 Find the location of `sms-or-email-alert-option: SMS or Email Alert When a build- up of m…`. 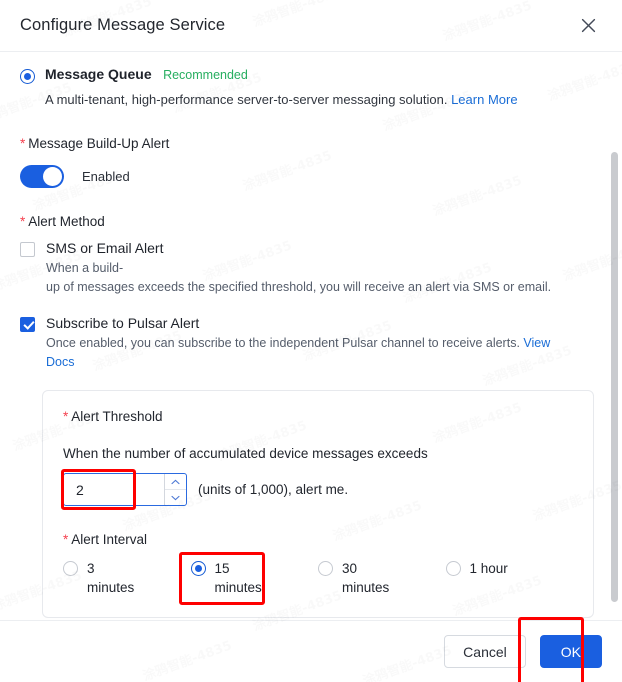

sms-or-email-alert-option: SMS or Email Alert When a build- up of m… is located at coordinates (308, 268).